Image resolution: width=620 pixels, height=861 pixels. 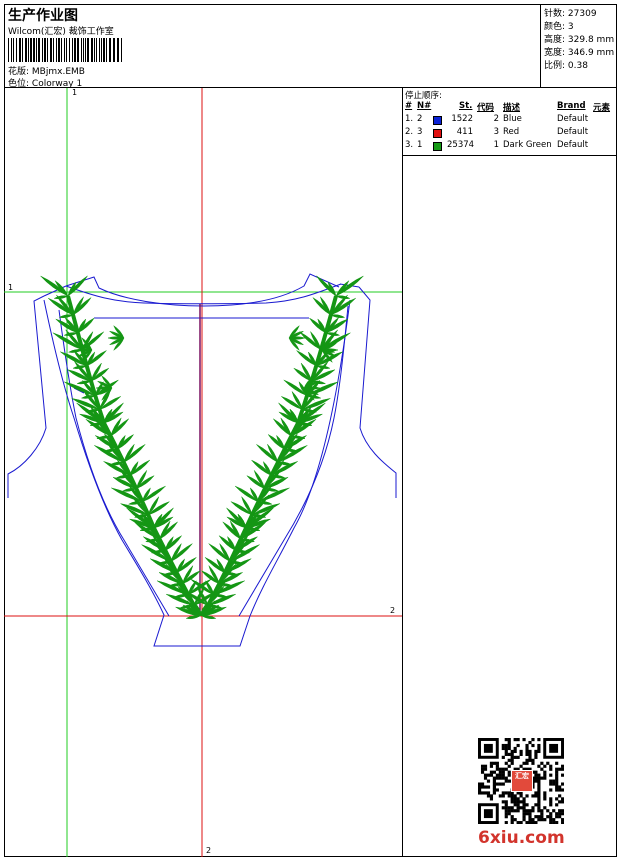 I want to click on header-code: 代码, so click(x=486, y=108).